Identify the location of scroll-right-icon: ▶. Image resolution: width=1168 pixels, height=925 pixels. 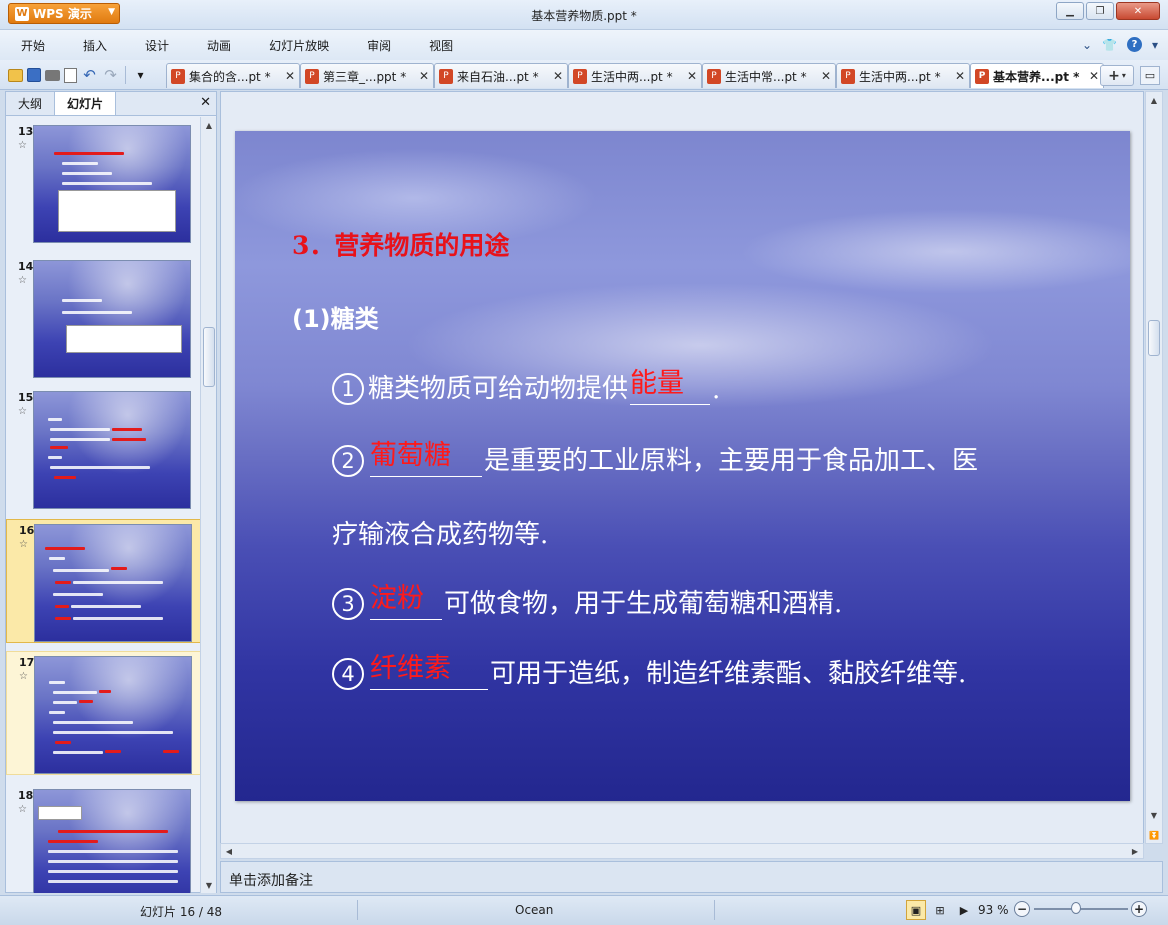
(1135, 851).